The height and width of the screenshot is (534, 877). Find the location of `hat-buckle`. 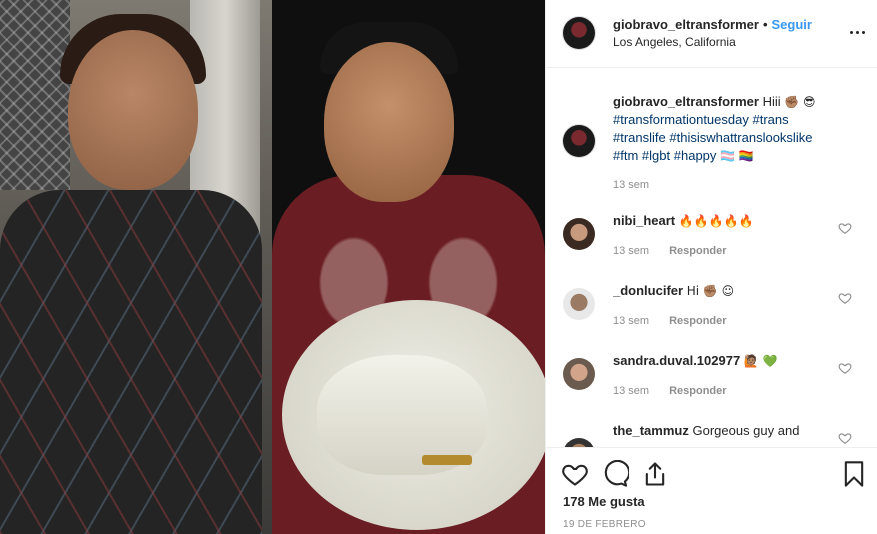

hat-buckle is located at coordinates (447, 460).